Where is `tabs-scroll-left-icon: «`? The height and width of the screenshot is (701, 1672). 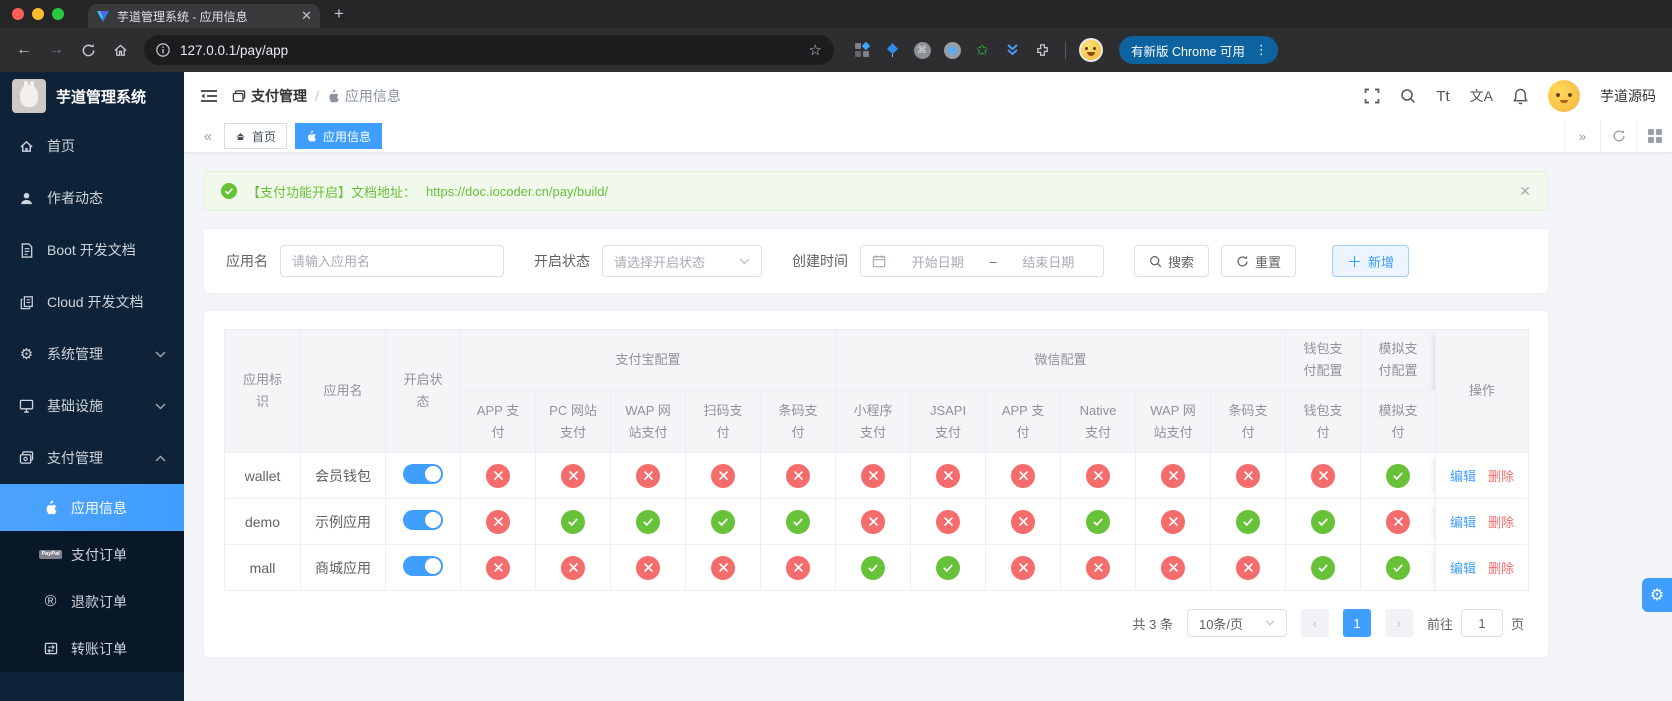
tabs-scroll-left-icon: « is located at coordinates (208, 136).